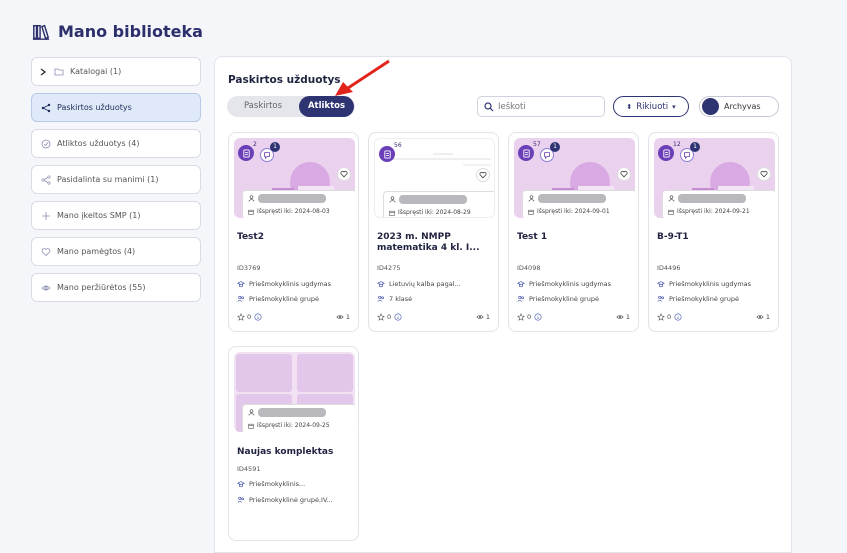  What do you see at coordinates (710, 106) in the screenshot?
I see `toggle-knob` at bounding box center [710, 106].